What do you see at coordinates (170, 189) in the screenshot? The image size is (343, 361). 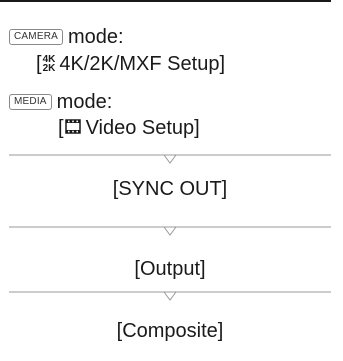 I see `step-sync-out: [SYNC OUT]` at bounding box center [170, 189].